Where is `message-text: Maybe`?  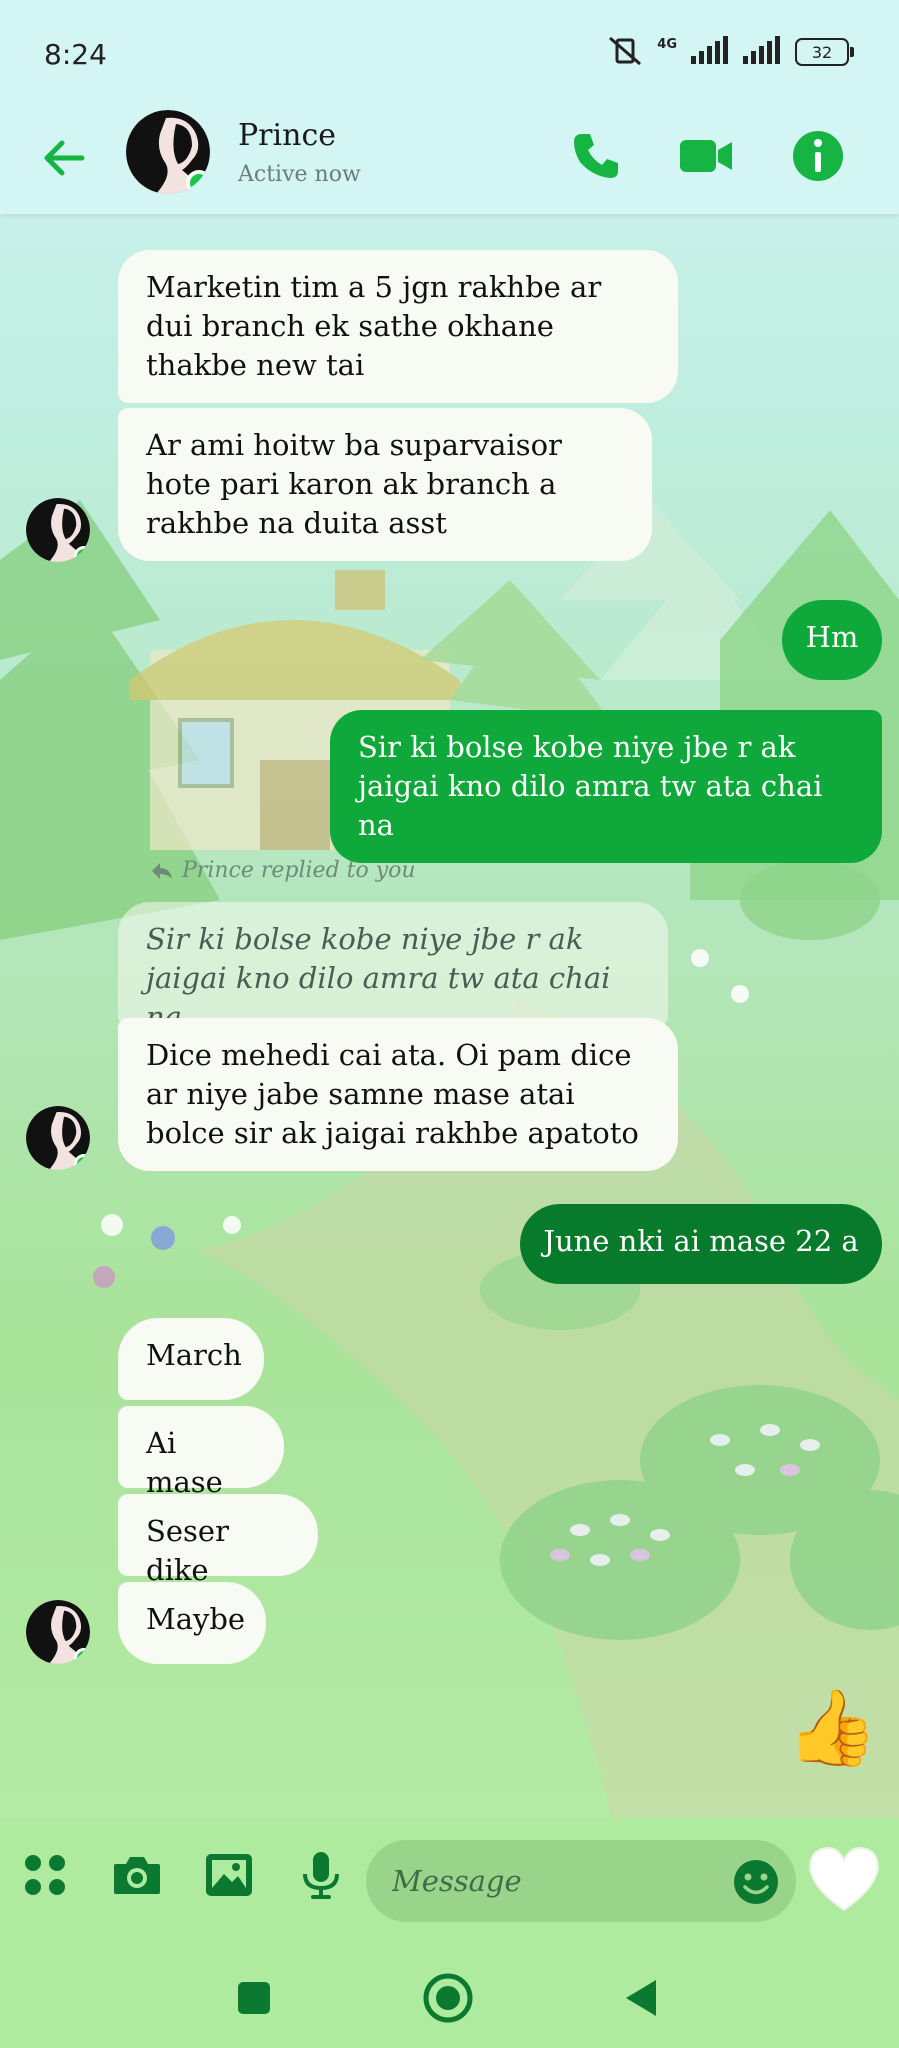 message-text: Maybe is located at coordinates (196, 1619).